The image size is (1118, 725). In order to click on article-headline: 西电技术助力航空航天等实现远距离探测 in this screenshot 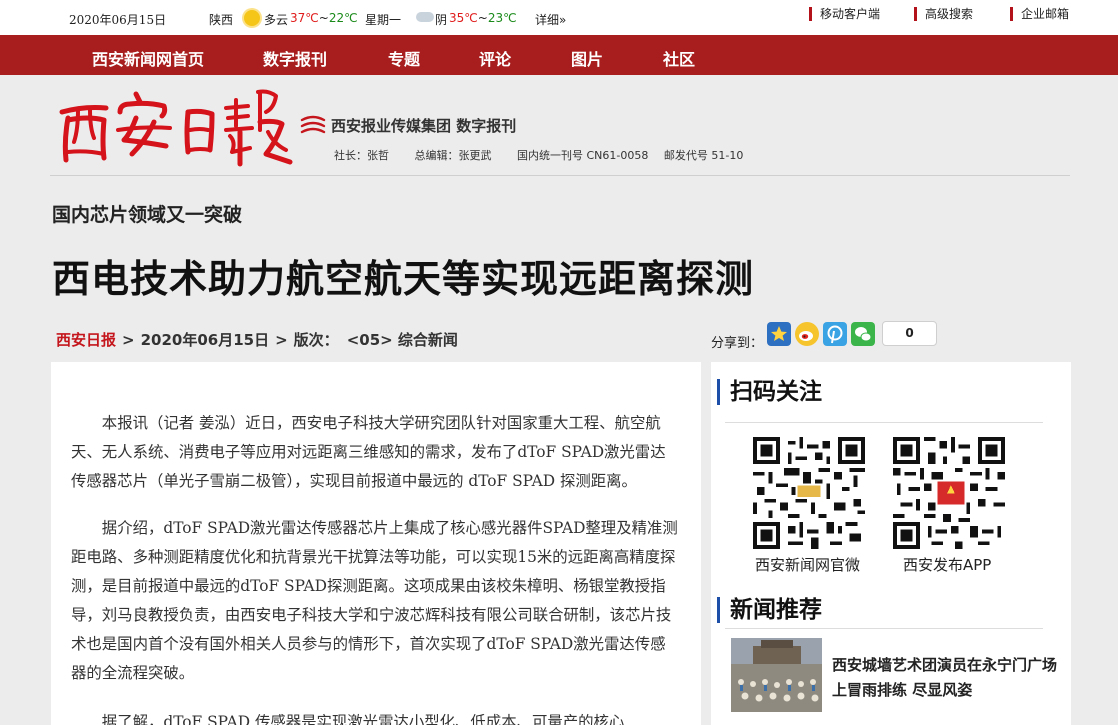, I will do `click(403, 279)`.